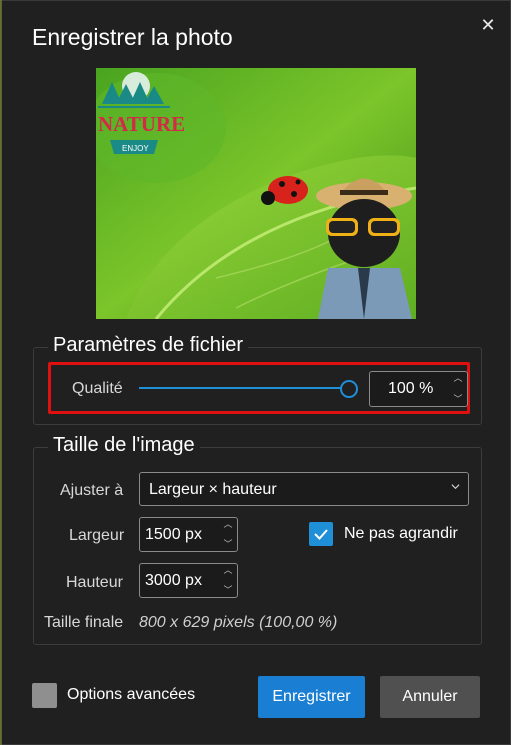 Image resolution: width=511 pixels, height=745 pixels. Describe the element at coordinates (238, 622) in the screenshot. I see `final-size-value: 800 x 629 pixels (100,00 %)` at that location.